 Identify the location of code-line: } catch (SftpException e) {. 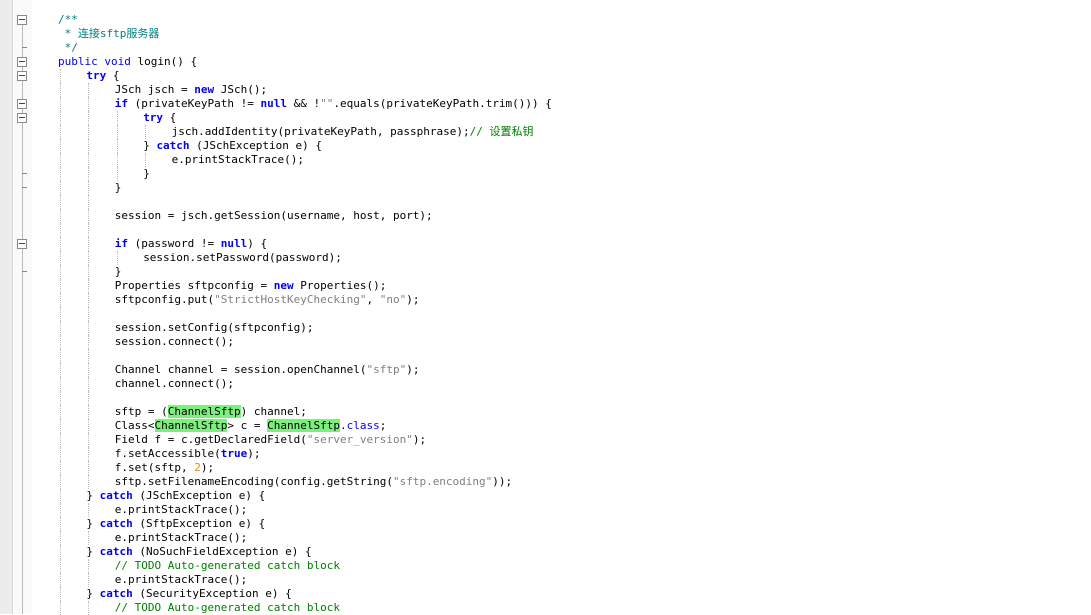
(545, 524).